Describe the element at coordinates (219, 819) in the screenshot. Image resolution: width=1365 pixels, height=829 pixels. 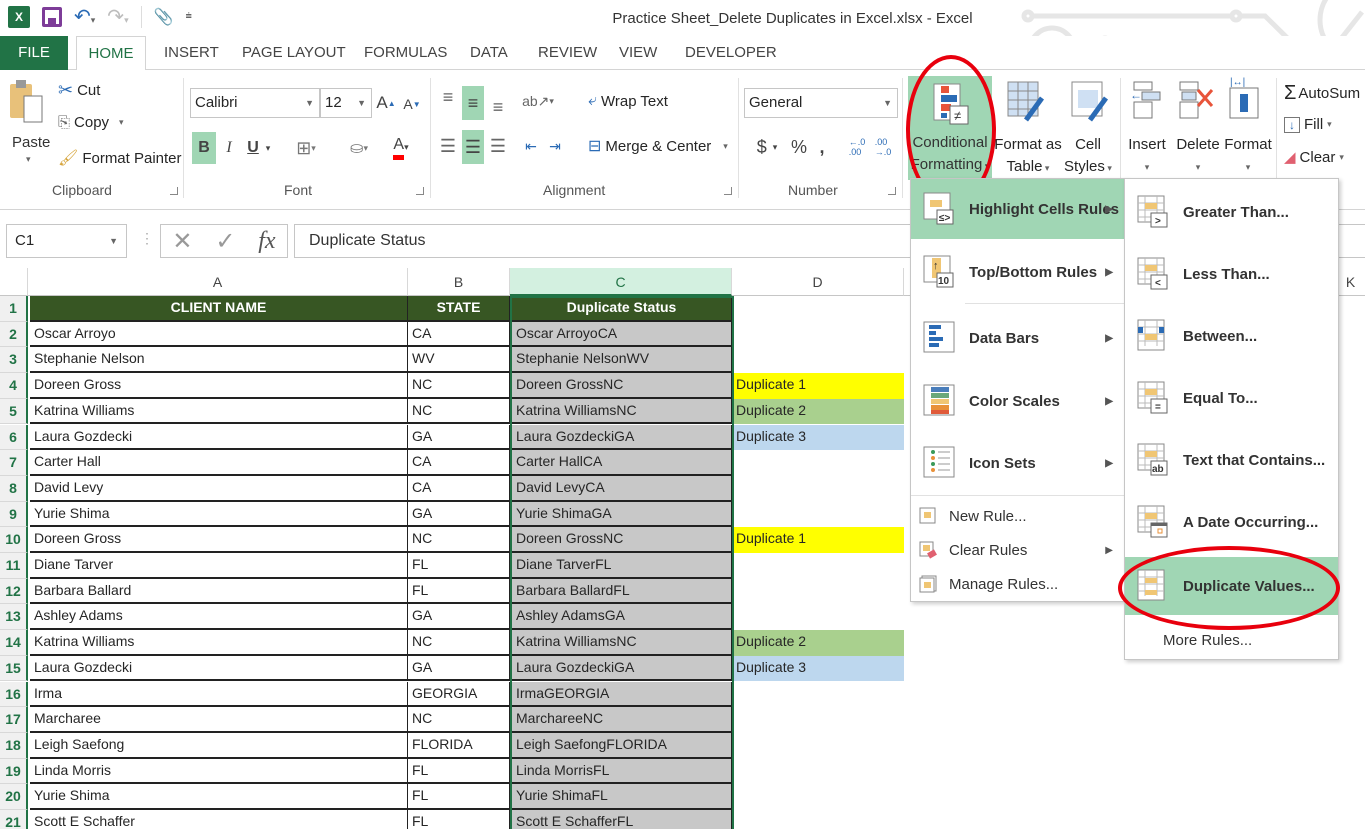
I see `cell-client-name: Scott E Schaffer` at that location.